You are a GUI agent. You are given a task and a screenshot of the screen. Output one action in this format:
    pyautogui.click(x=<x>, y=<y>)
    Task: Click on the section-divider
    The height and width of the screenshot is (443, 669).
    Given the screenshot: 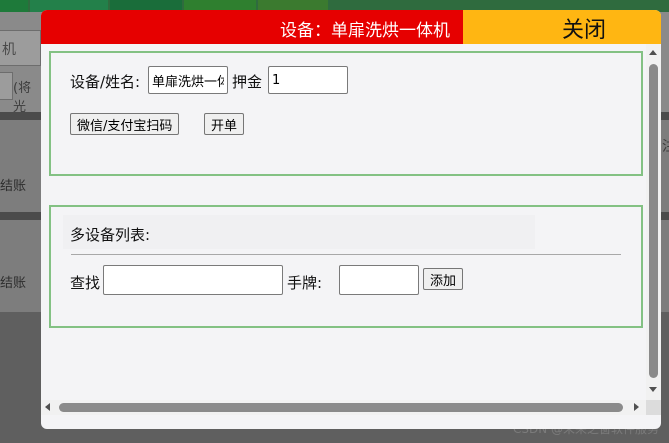 What is the action you would take?
    pyautogui.click(x=346, y=254)
    